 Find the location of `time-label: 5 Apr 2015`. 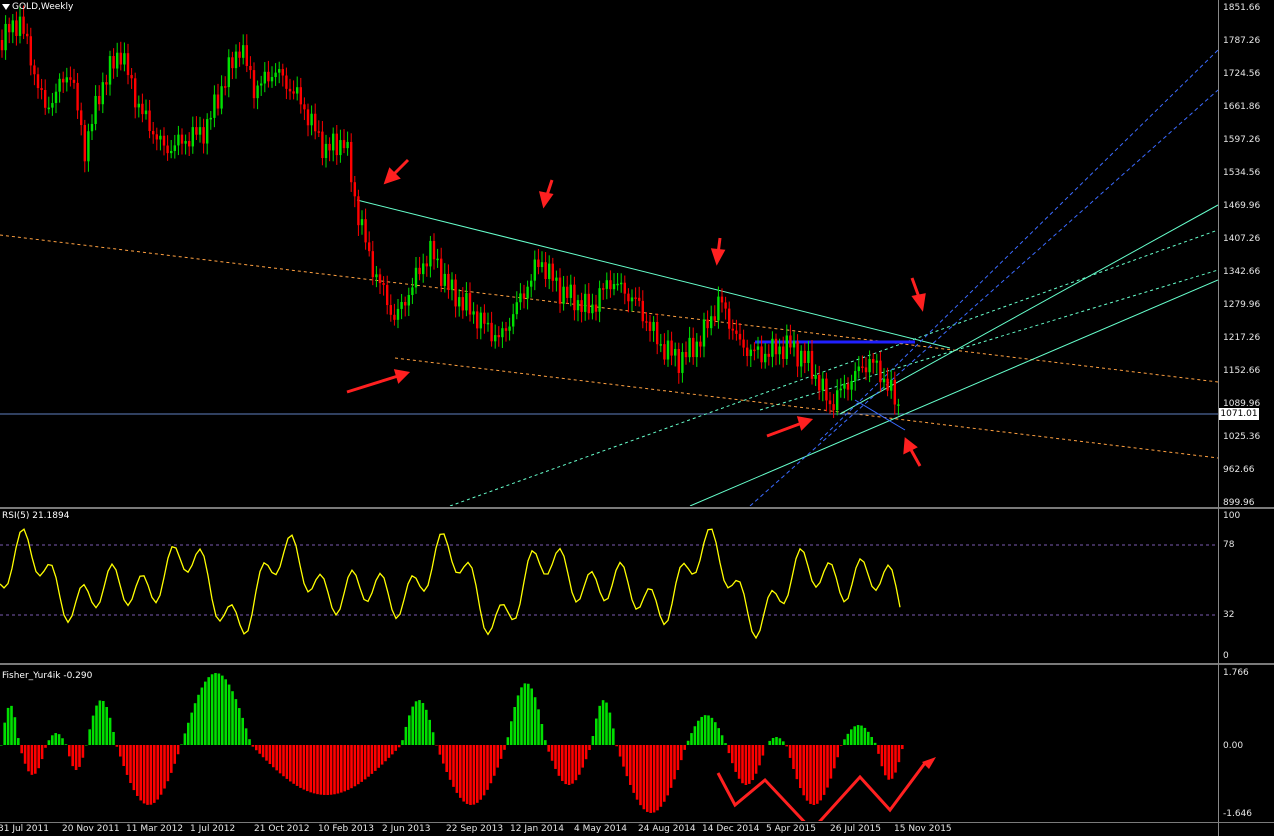

time-label: 5 Apr 2015 is located at coordinates (791, 829).